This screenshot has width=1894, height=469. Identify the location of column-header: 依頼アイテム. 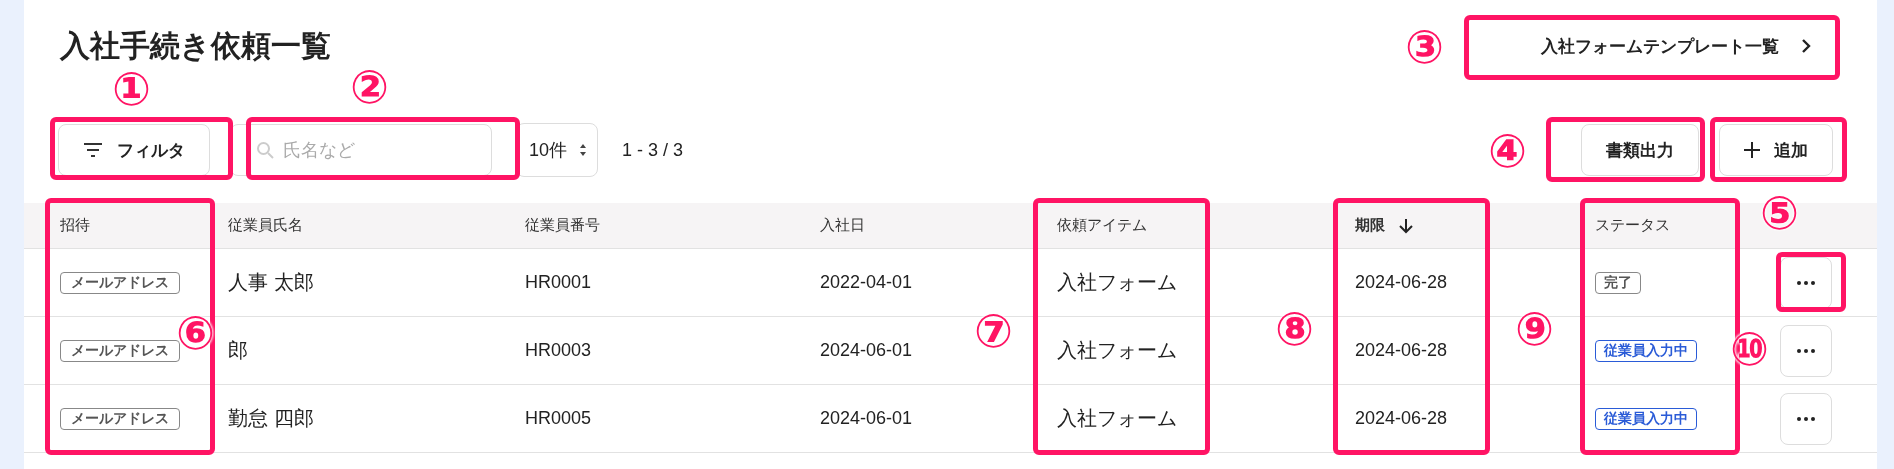
(1102, 225).